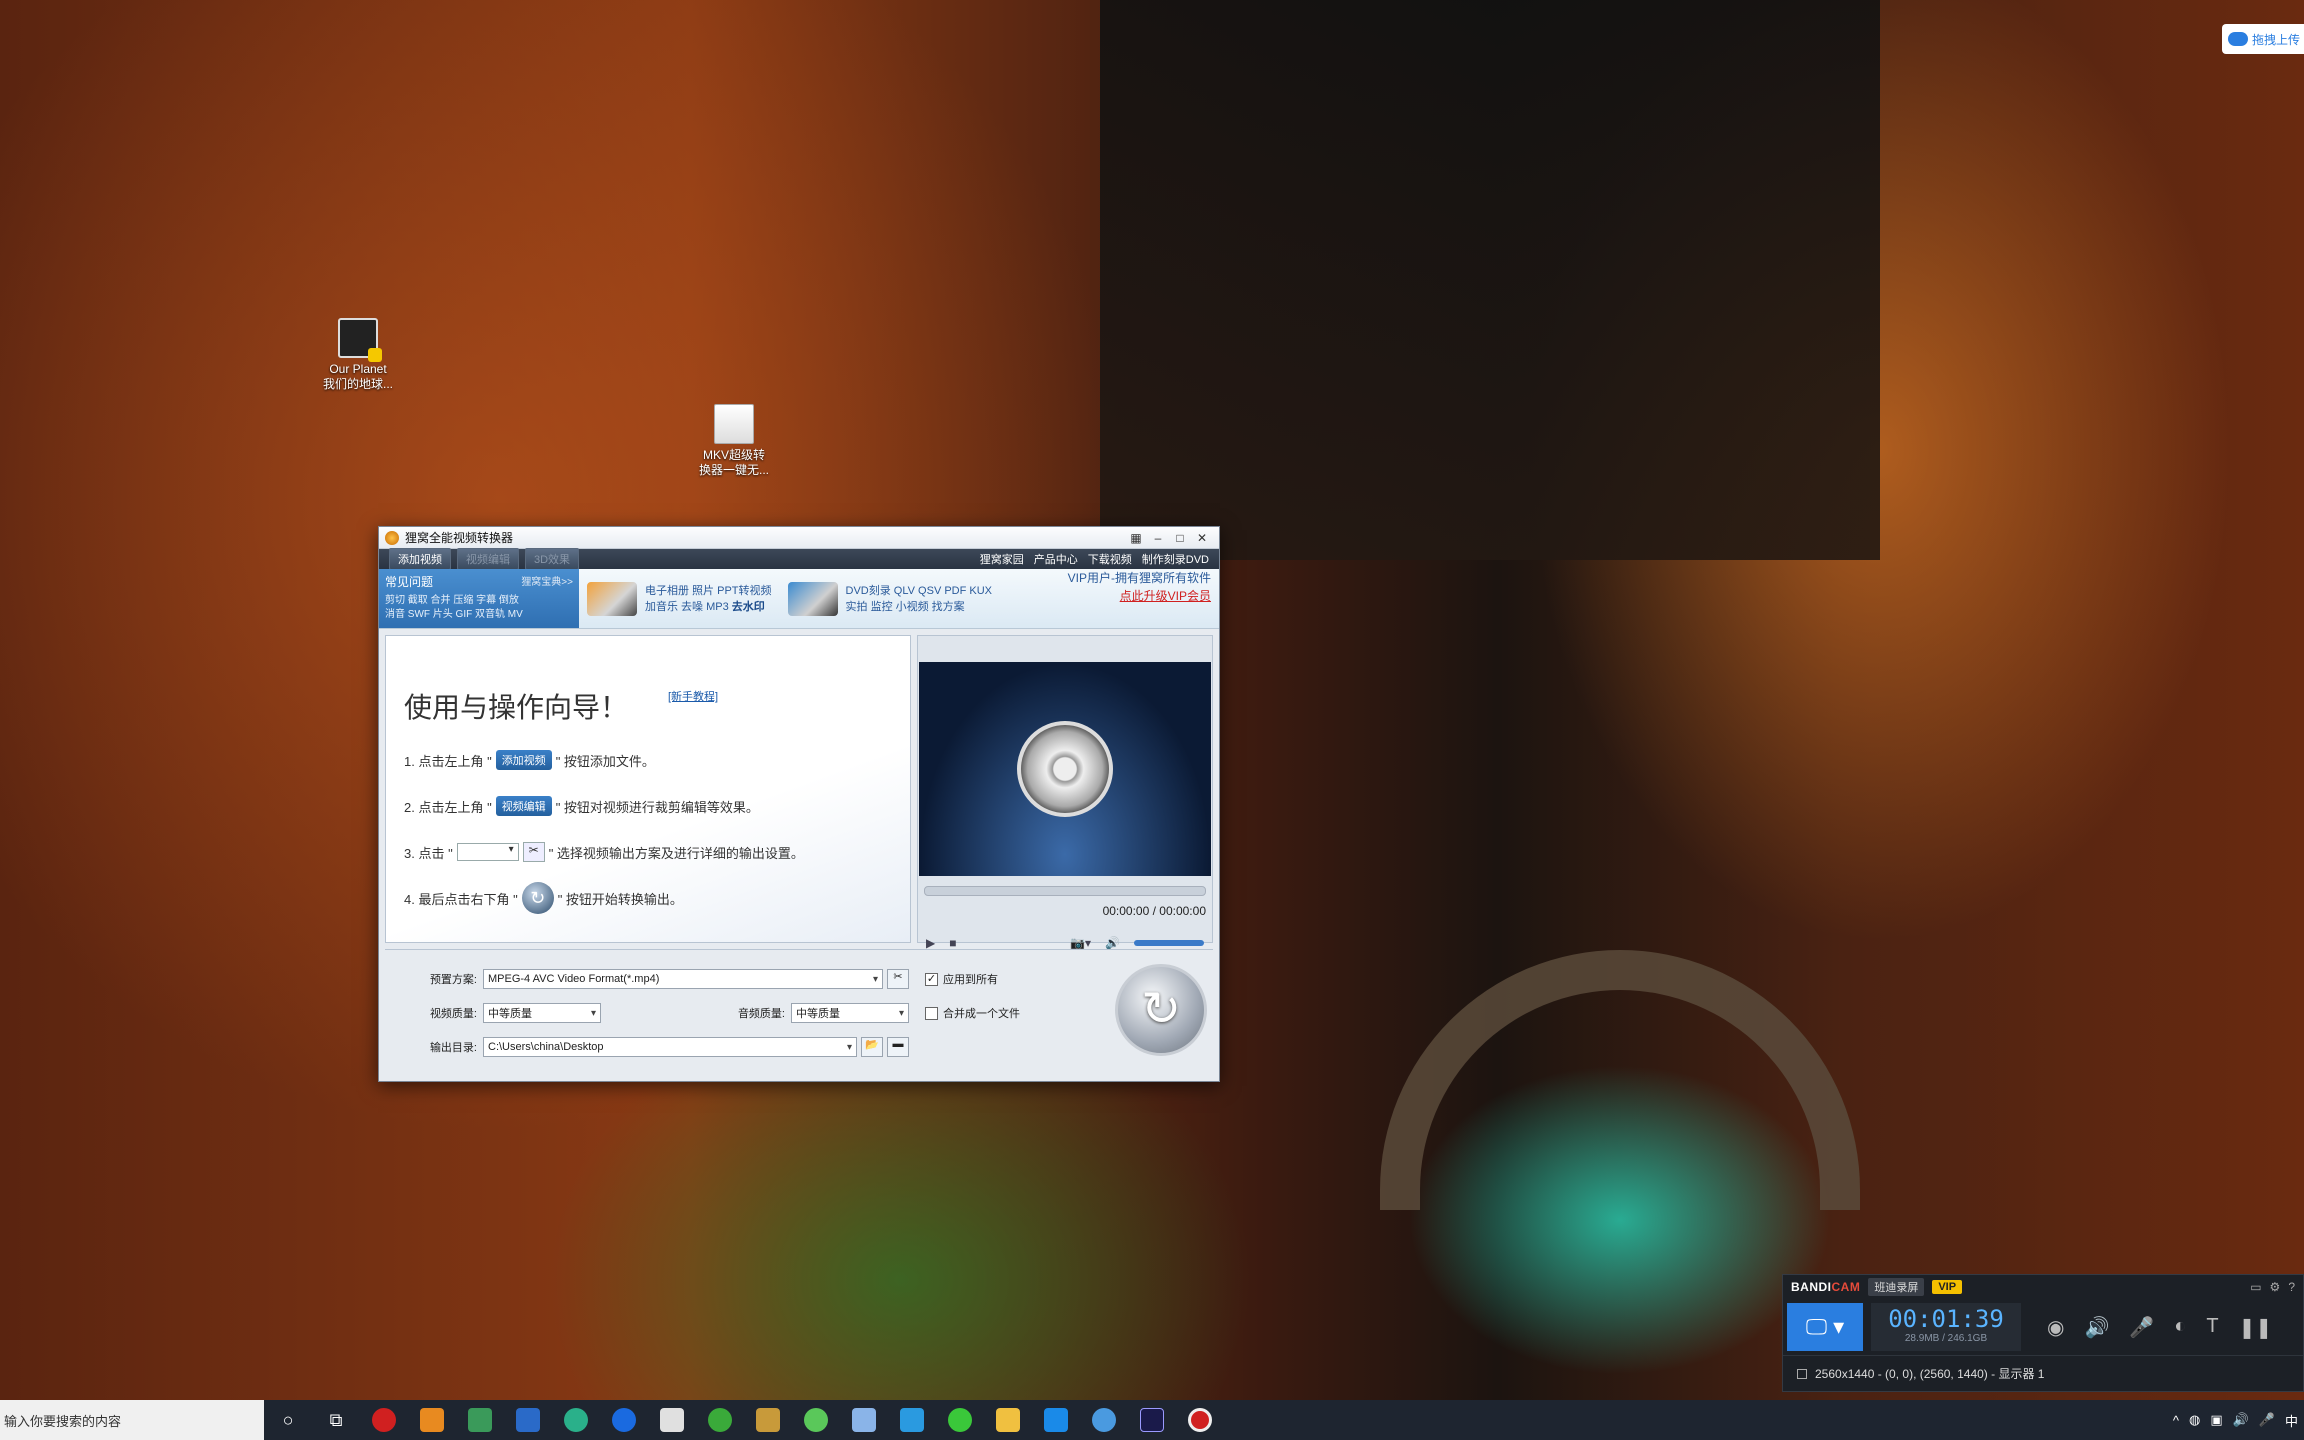 Image resolution: width=2304 pixels, height=1440 pixels. What do you see at coordinates (972, 1013) in the screenshot?
I see `merge-checkbox: 合并成一个文件` at bounding box center [972, 1013].